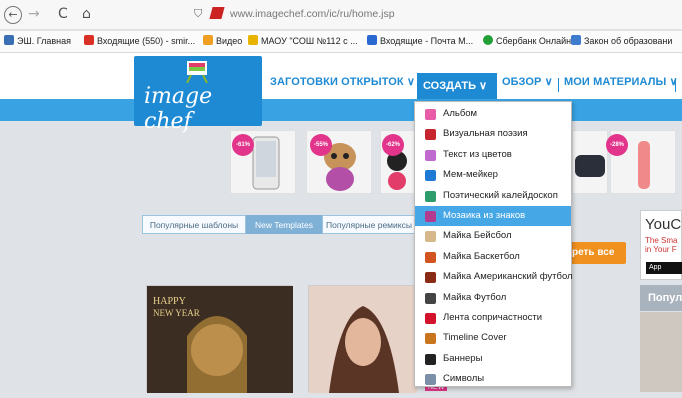 This screenshot has height=398, width=682. I want to click on promo-line-2: in Your F, so click(661, 249).